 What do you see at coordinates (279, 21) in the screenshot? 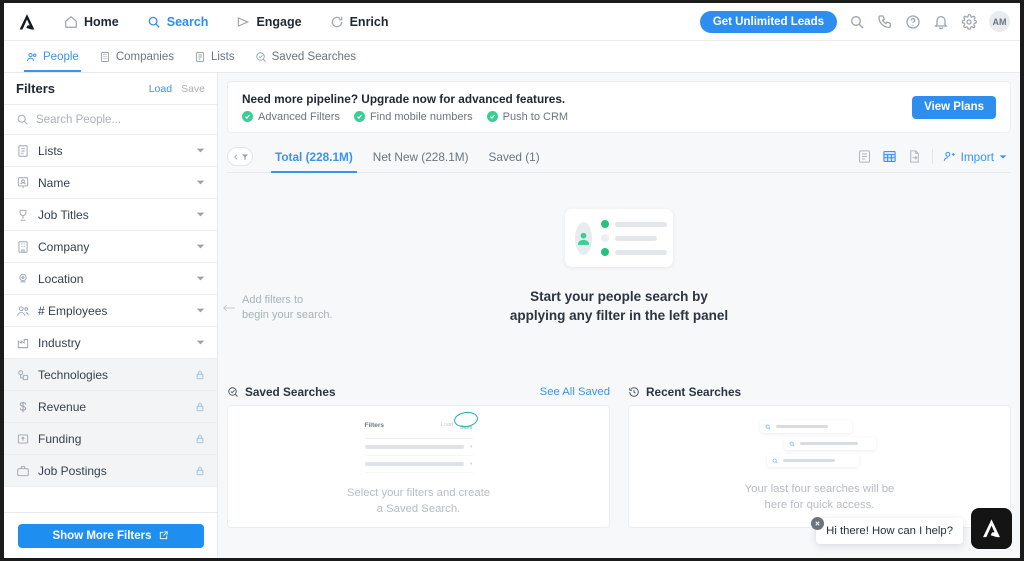
I see `nav-label-engage: Engage` at bounding box center [279, 21].